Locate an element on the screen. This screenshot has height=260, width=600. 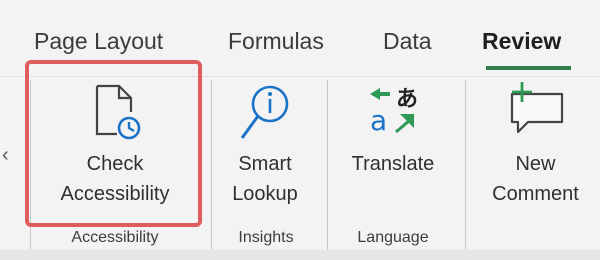
svg-text: a is located at coordinates (378, 120).